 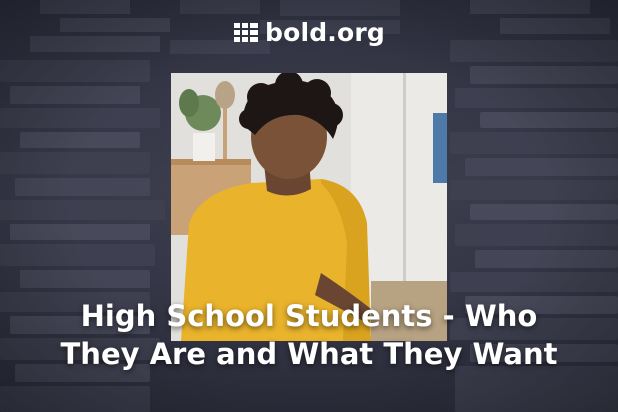 What do you see at coordinates (309, 354) in the screenshot?
I see `headline-line-2: They Are and What They Want` at bounding box center [309, 354].